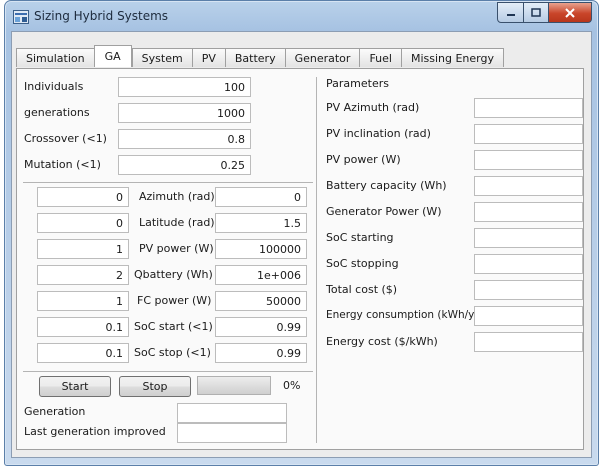 The height and width of the screenshot is (470, 605). I want to click on mutation-field: 0.25, so click(184, 165).